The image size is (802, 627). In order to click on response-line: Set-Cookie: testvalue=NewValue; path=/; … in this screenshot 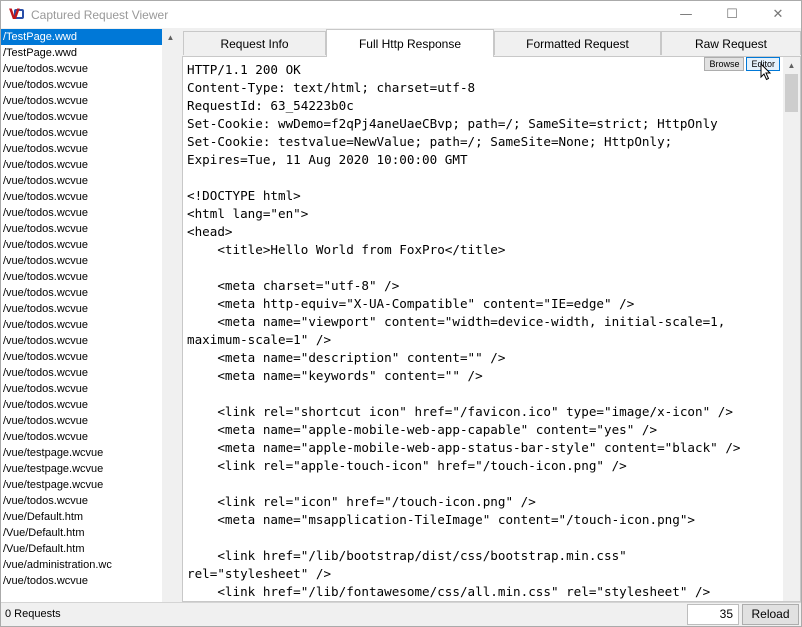, I will do `click(430, 141)`.